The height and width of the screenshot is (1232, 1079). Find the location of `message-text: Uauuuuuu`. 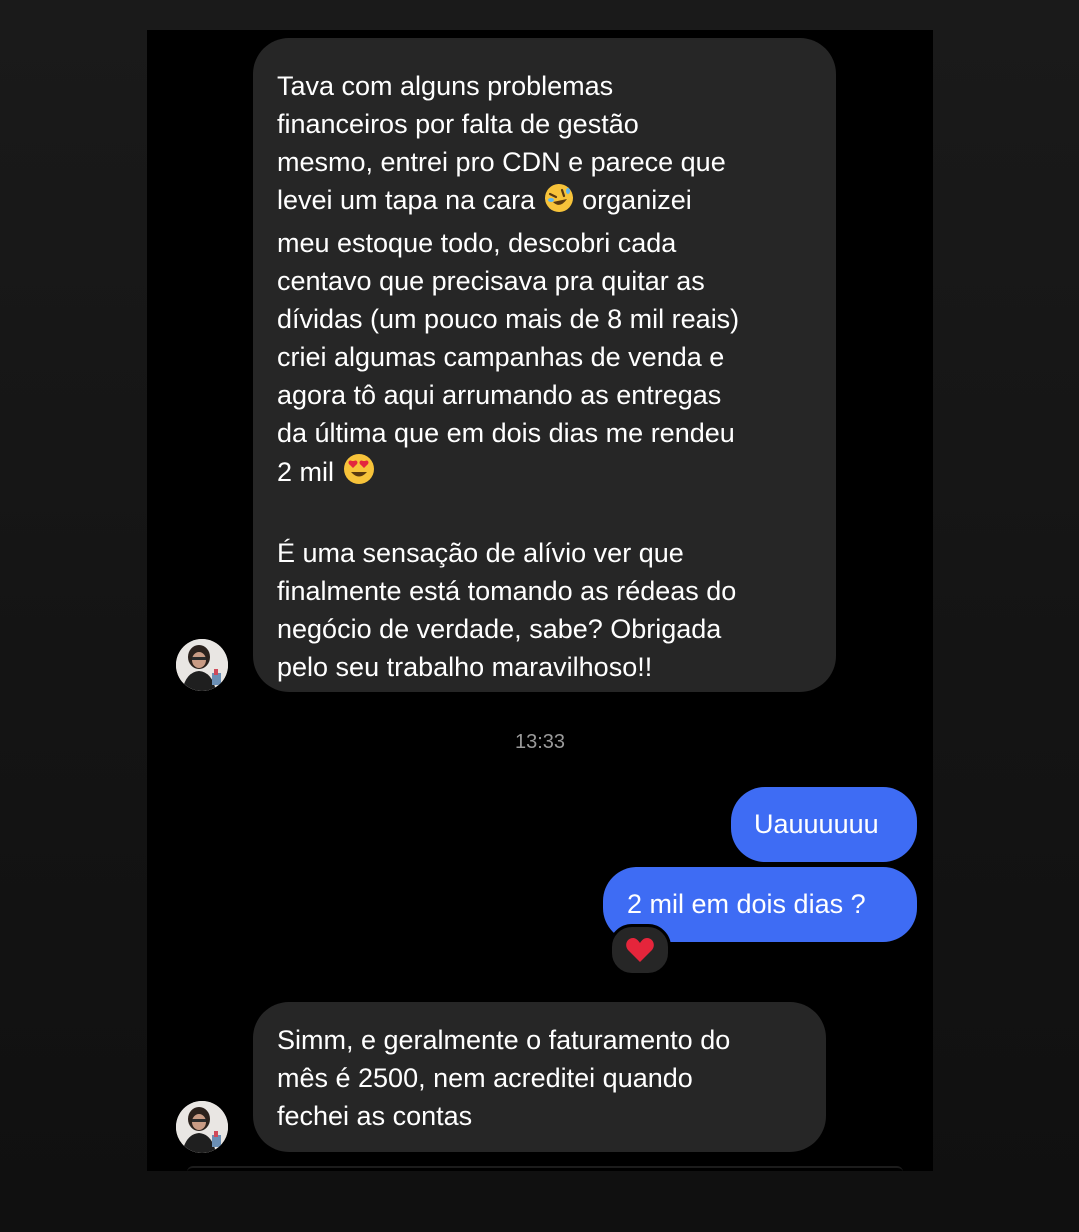

message-text: Uauuuuuu is located at coordinates (816, 824).